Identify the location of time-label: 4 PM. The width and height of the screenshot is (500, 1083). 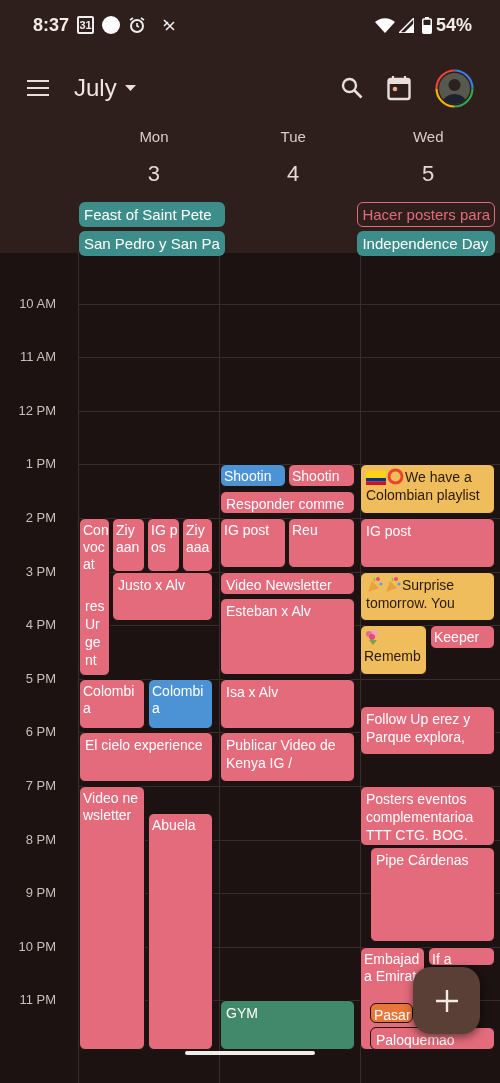
(40, 625).